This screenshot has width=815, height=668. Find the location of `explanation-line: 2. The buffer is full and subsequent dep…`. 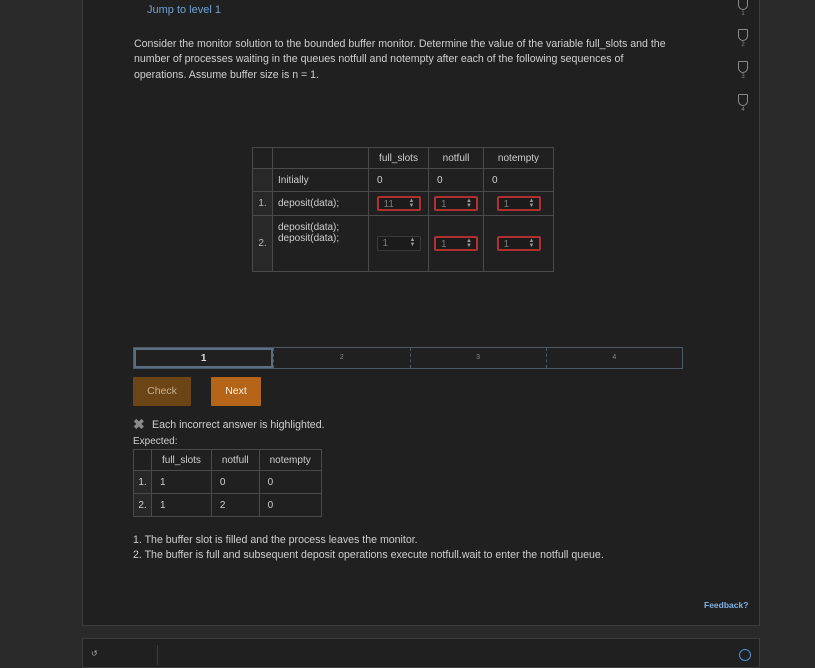

explanation-line: 2. The buffer is full and subsequent dep… is located at coordinates (368, 555).